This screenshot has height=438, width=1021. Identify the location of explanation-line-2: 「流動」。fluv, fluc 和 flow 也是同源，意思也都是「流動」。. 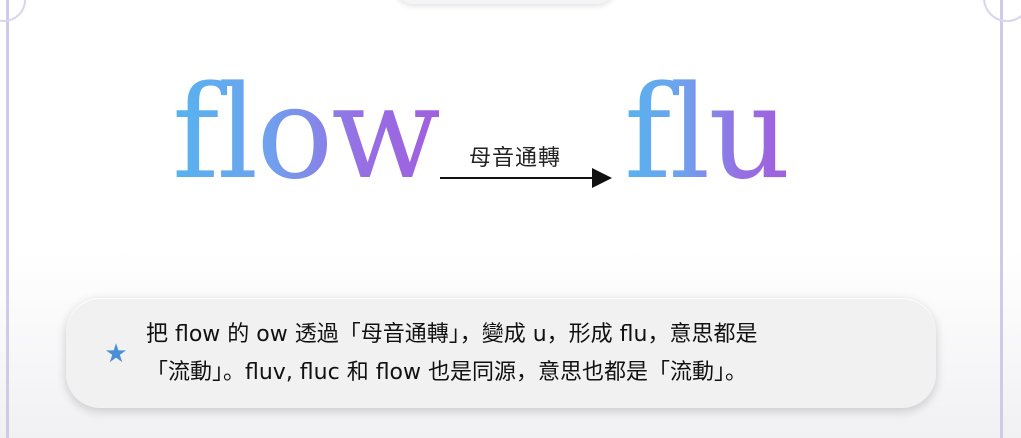
(446, 372).